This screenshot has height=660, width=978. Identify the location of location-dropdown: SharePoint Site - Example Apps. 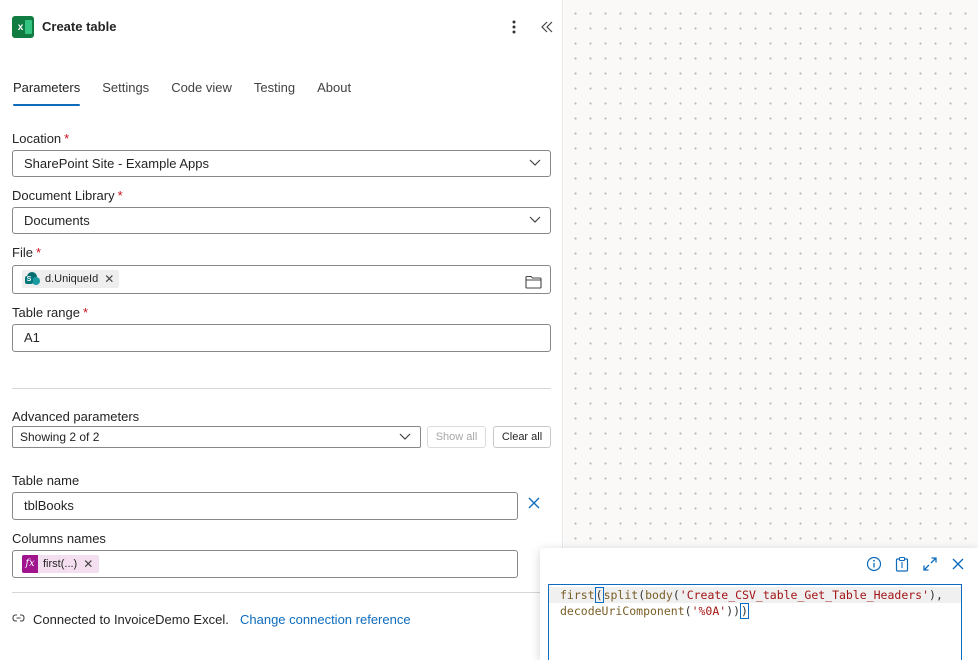
(281, 163).